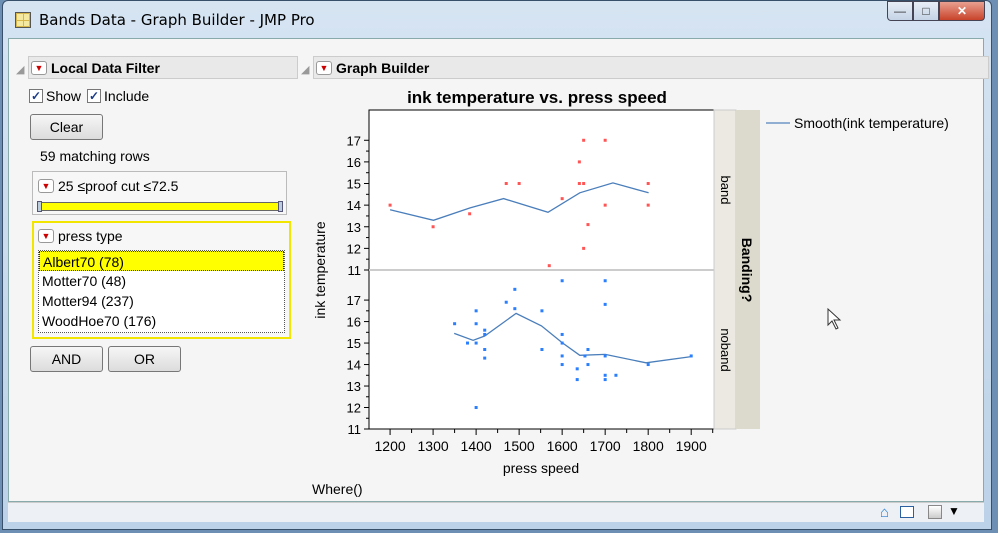 The width and height of the screenshot is (998, 533). What do you see at coordinates (747, 270) in the screenshot?
I see `group-title: Banding?` at bounding box center [747, 270].